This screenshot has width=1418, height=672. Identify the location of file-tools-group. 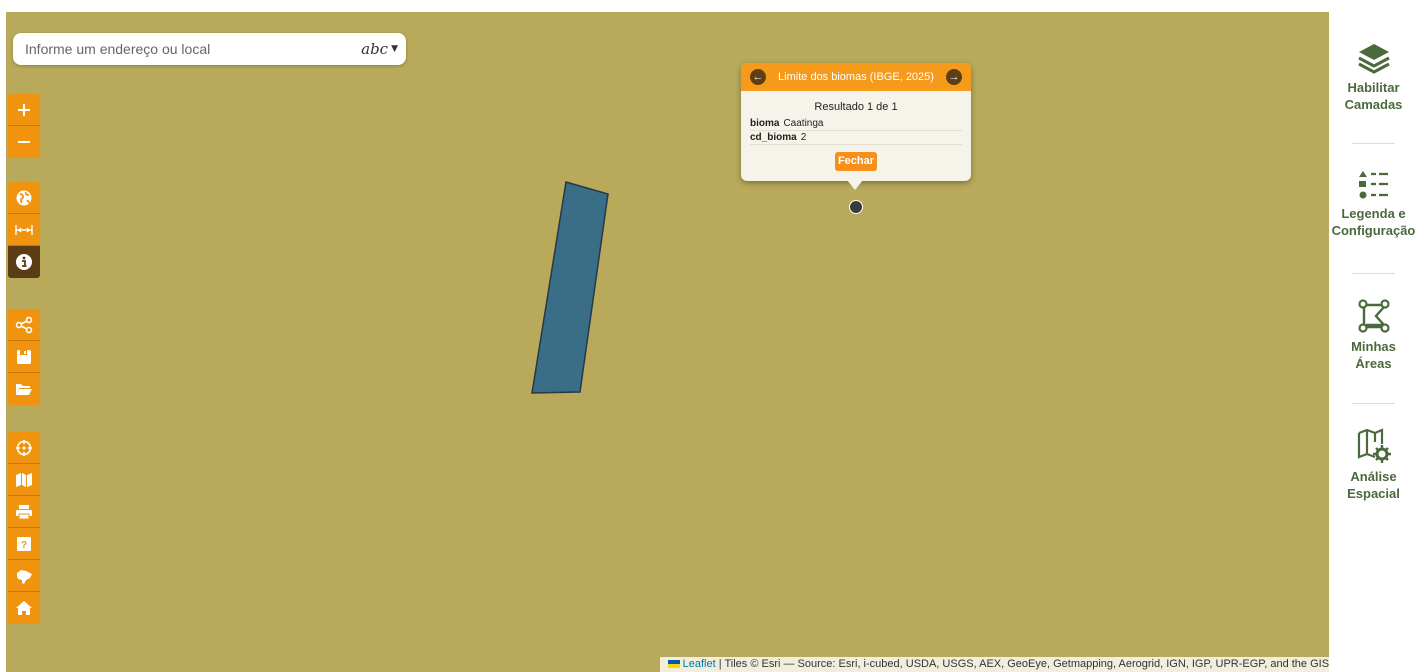
(24, 357).